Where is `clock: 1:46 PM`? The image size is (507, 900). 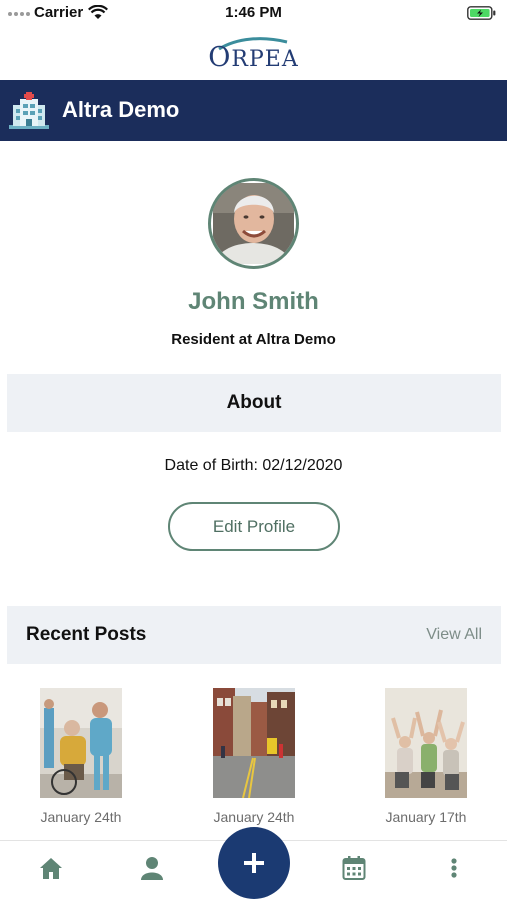 clock: 1:46 PM is located at coordinates (253, 12).